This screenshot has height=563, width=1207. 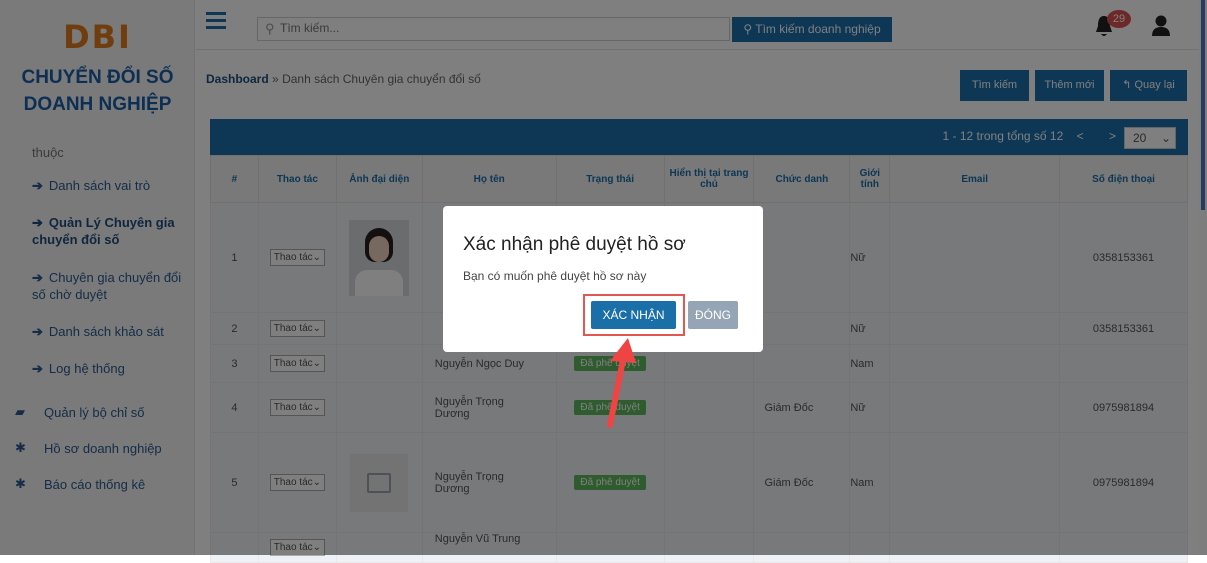 I want to click on pointer-arrow-icon, so click(x=621, y=383).